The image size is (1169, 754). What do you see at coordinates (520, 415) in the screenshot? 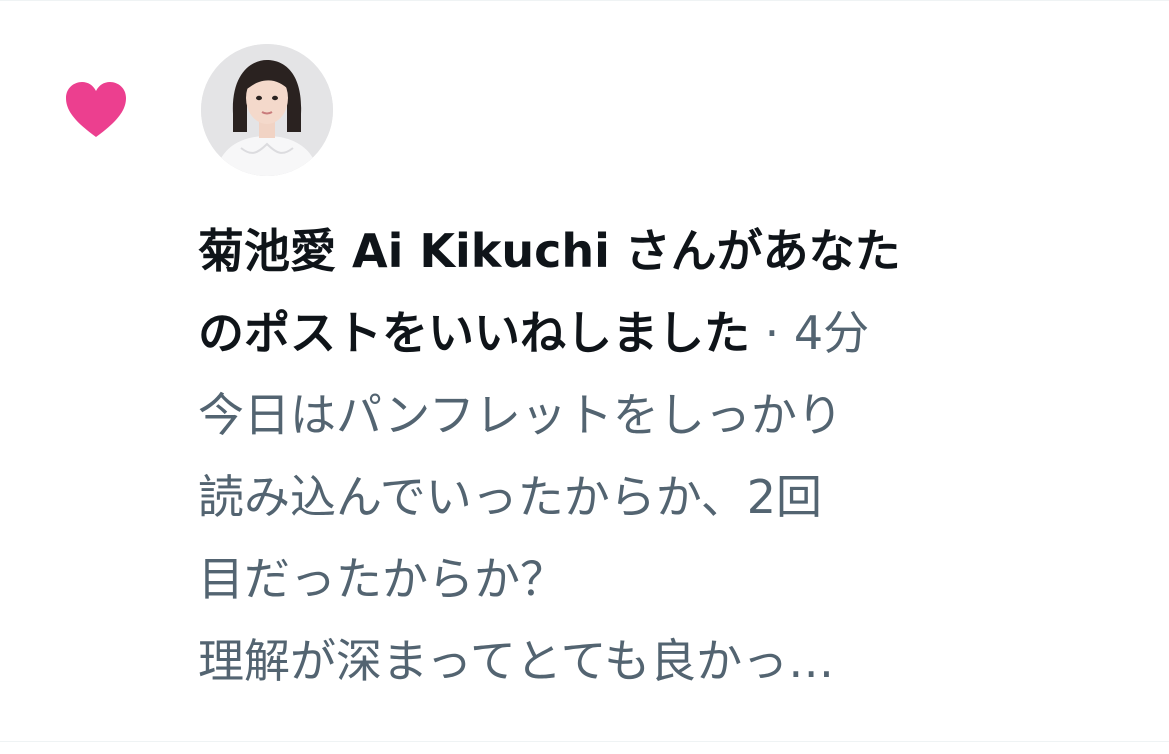
I see `excerpt-line: 今日はパンフレットをしっかり` at bounding box center [520, 415].